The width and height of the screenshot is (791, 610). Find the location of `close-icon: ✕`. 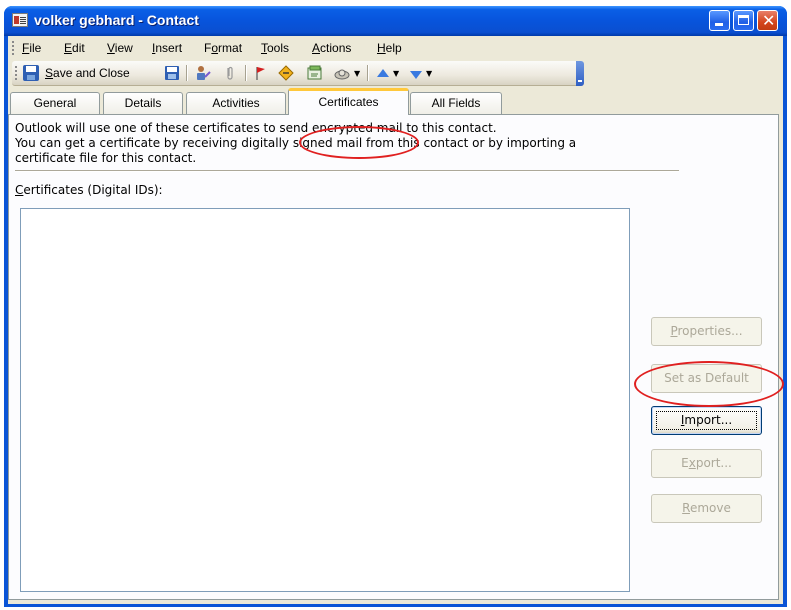

close-icon: ✕ is located at coordinates (769, 20).